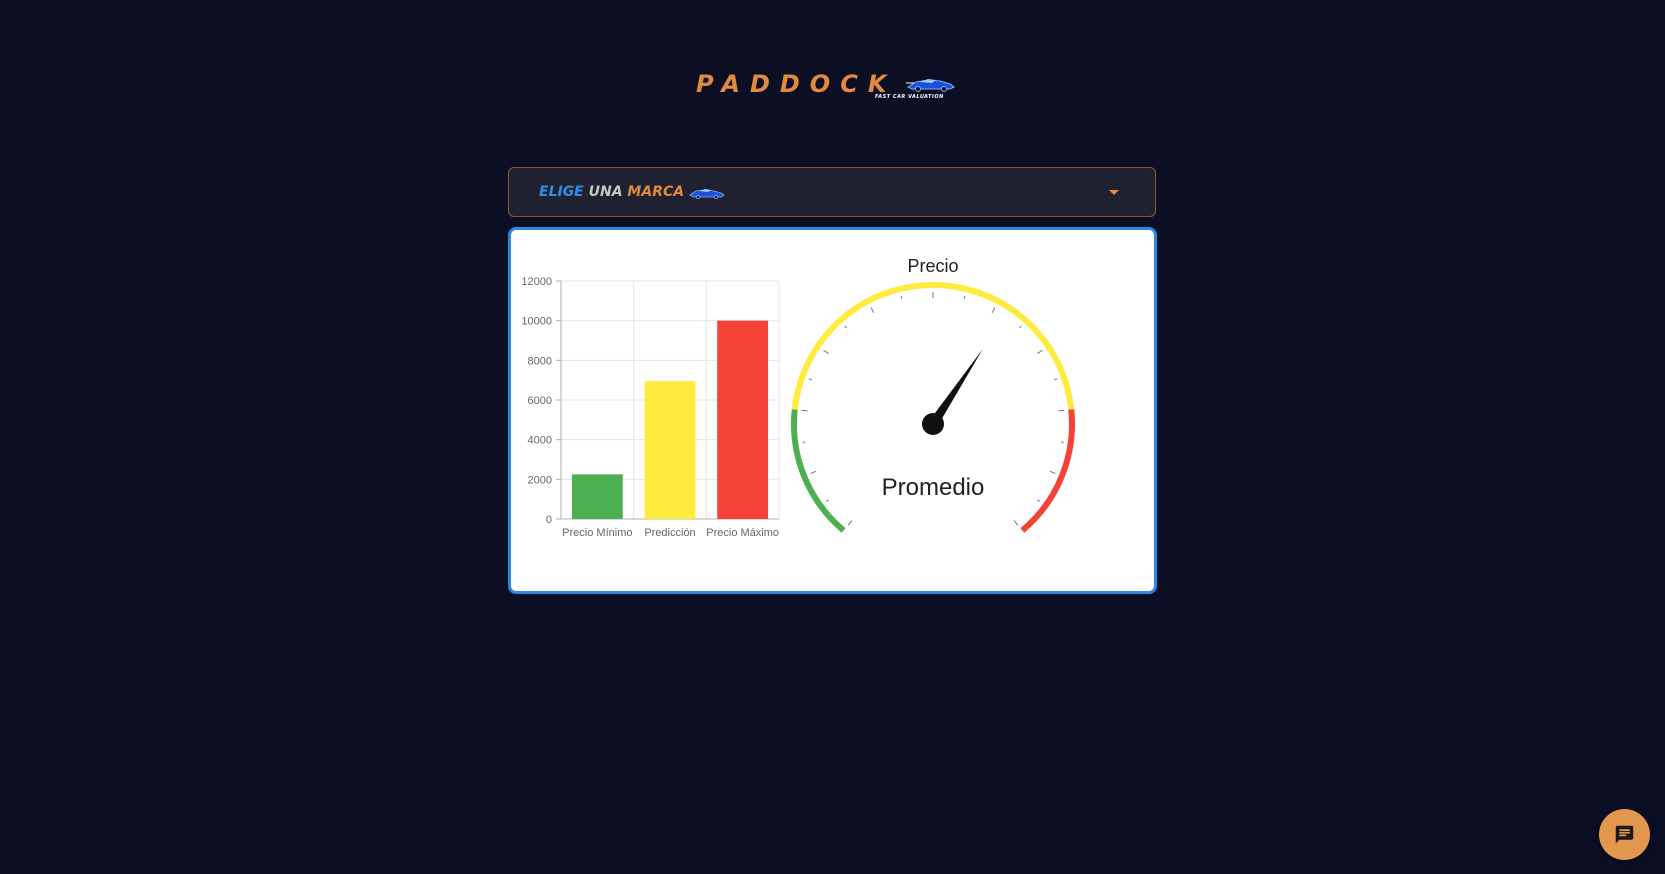 The width and height of the screenshot is (1665, 874). What do you see at coordinates (597, 533) in the screenshot?
I see `x-tick-label: Precio Mínimo` at bounding box center [597, 533].